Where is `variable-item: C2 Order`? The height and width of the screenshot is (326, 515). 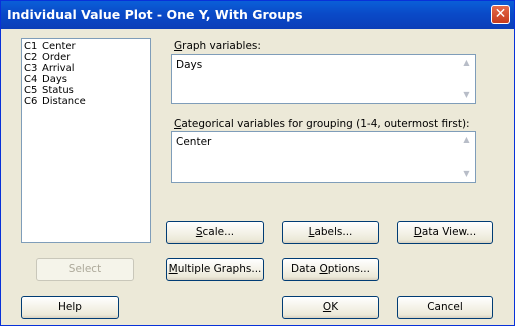 variable-item: C2 Order is located at coordinates (86, 57).